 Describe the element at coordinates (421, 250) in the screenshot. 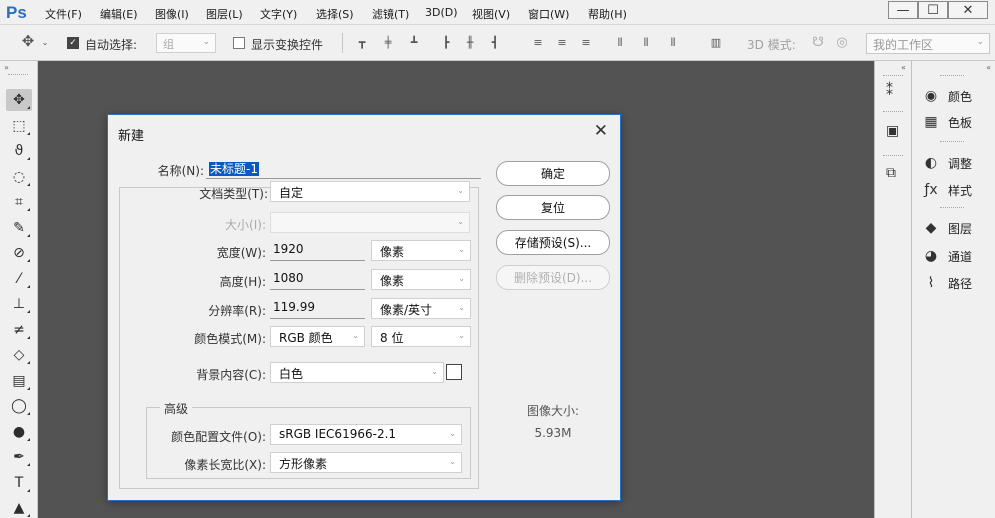

I see `width-unit-dropdown: 像素 ⌄` at that location.